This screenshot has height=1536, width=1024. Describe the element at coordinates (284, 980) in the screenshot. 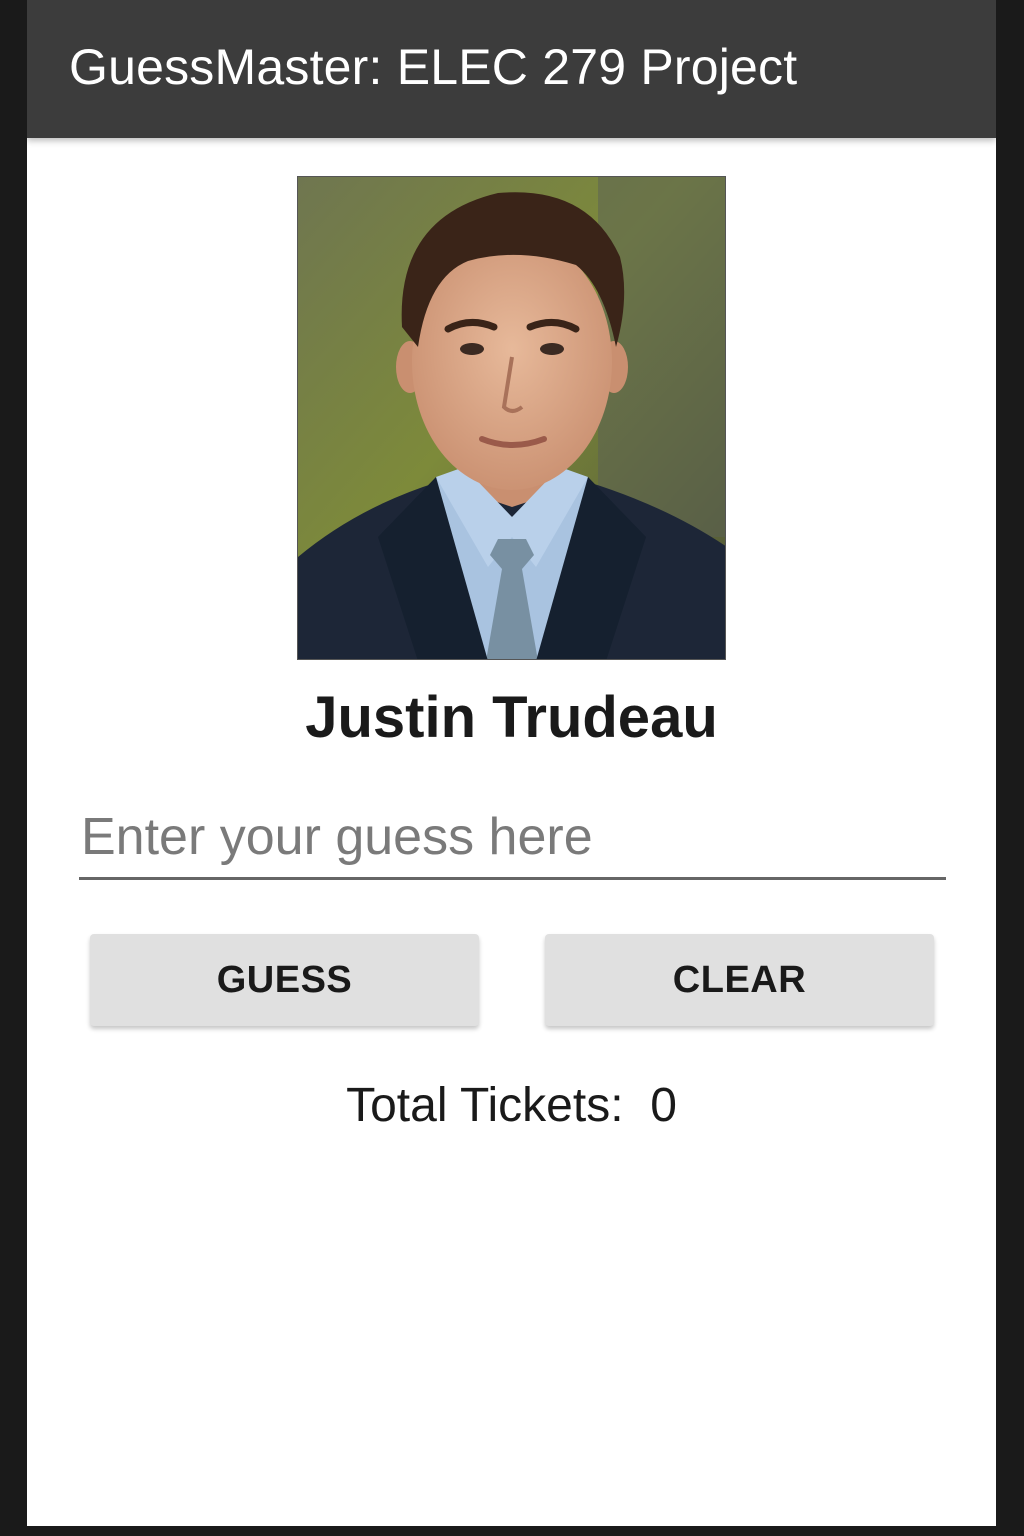

I see `guess-button: GUESS` at that location.